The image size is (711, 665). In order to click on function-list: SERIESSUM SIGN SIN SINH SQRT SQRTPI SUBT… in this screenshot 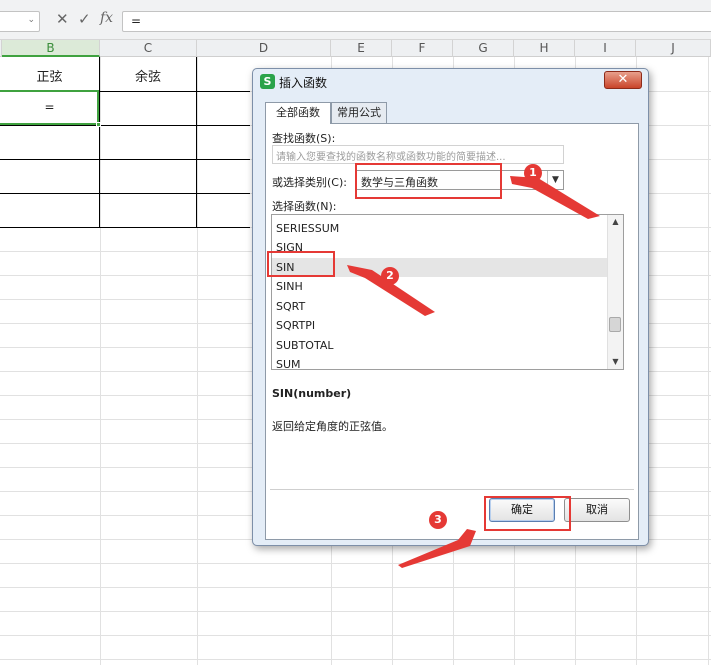, I will do `click(447, 292)`.